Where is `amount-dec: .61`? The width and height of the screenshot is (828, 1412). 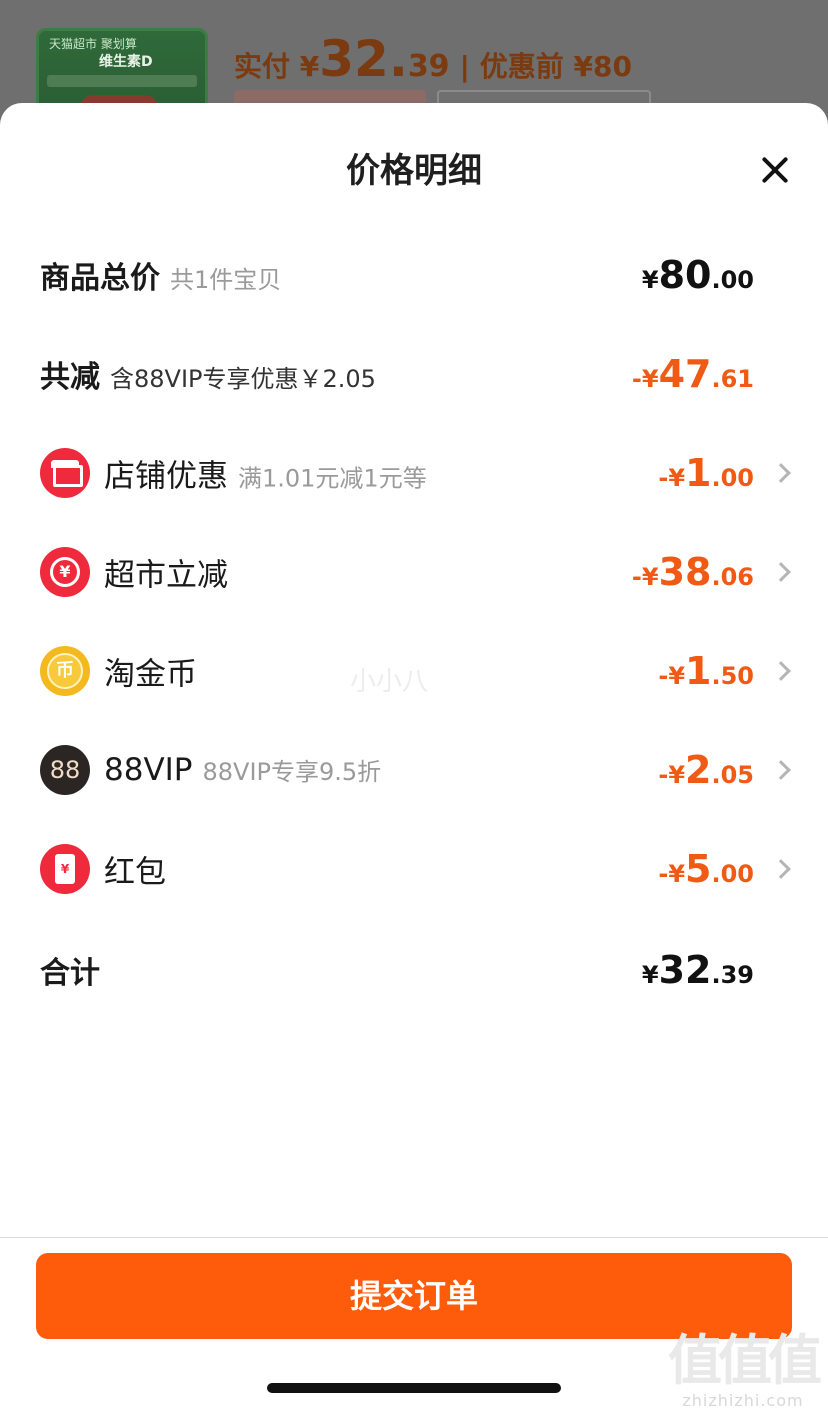
amount-dec: .61 is located at coordinates (732, 379).